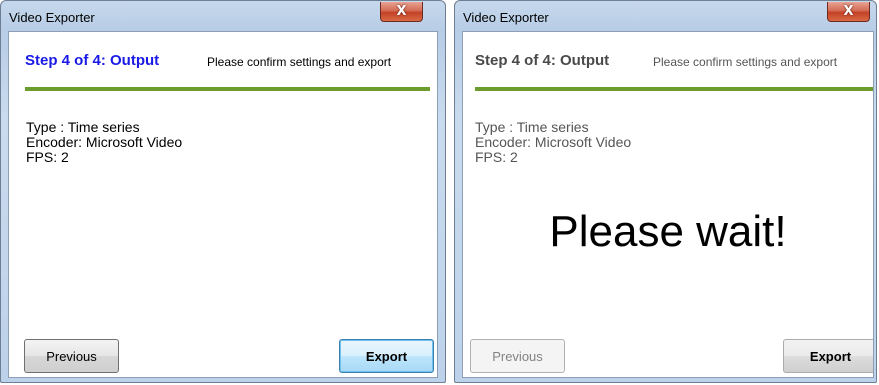 The height and width of the screenshot is (385, 879). I want to click on please-wait-message: Please wait!, so click(668, 231).